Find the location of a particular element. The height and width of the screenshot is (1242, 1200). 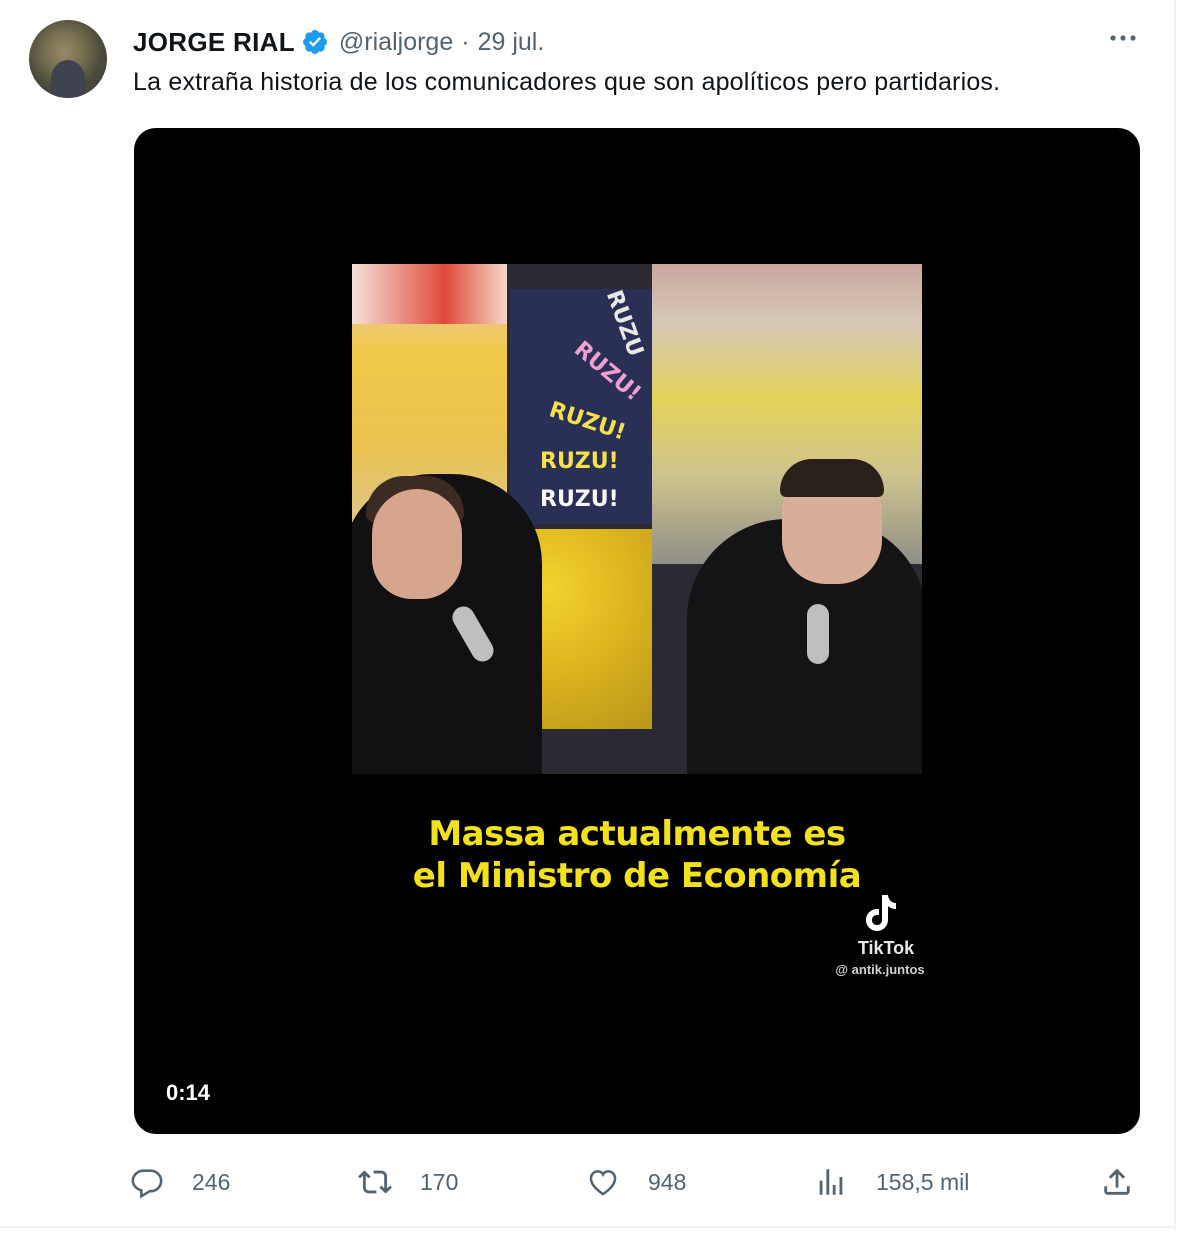

share-icon is located at coordinates (1117, 1181).